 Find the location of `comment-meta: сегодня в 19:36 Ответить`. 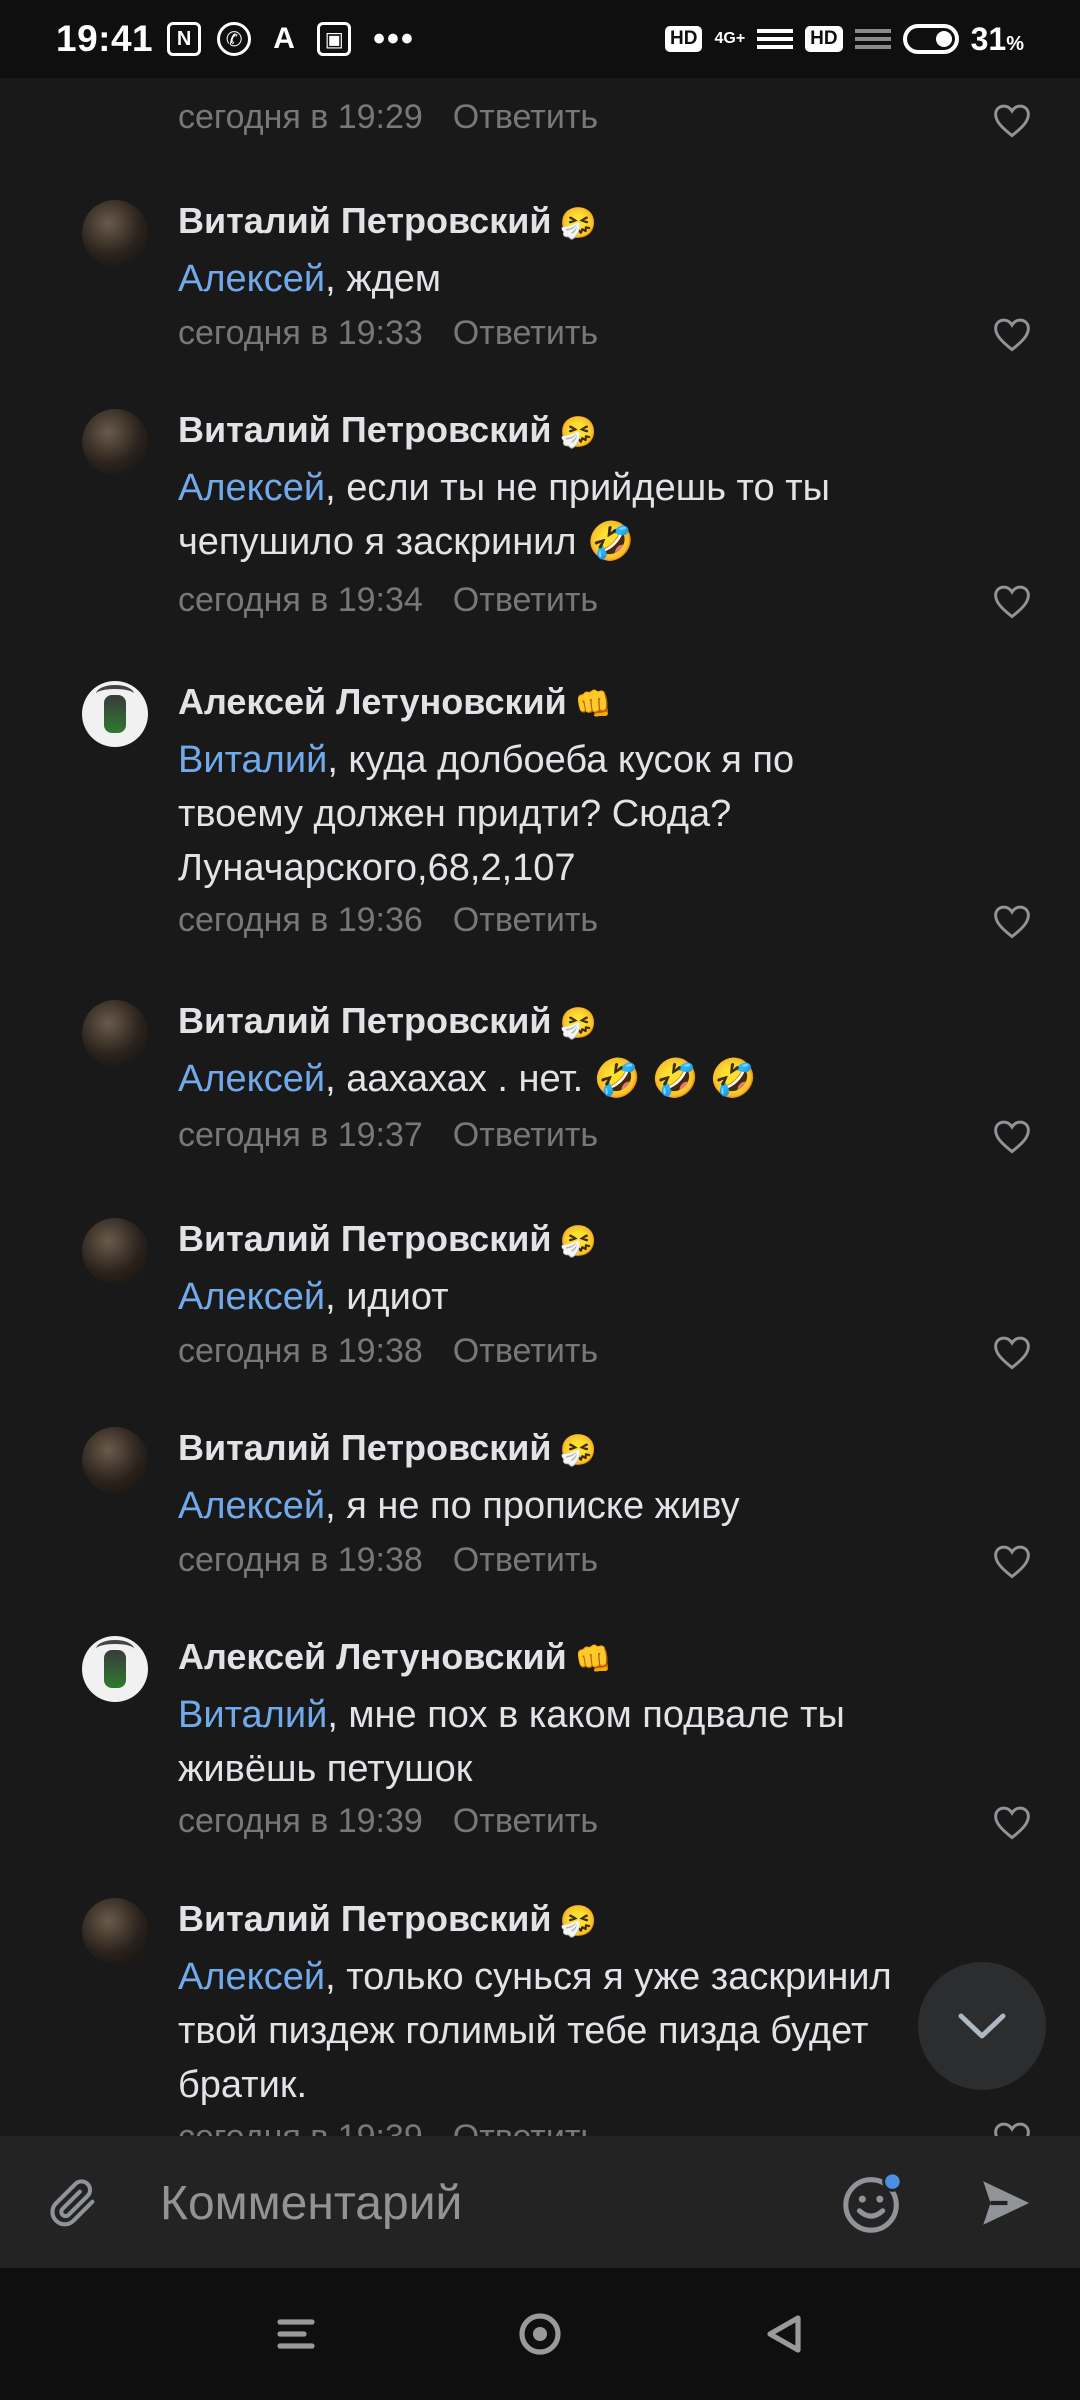

comment-meta: сегодня в 19:36 Ответить is located at coordinates (388, 920).